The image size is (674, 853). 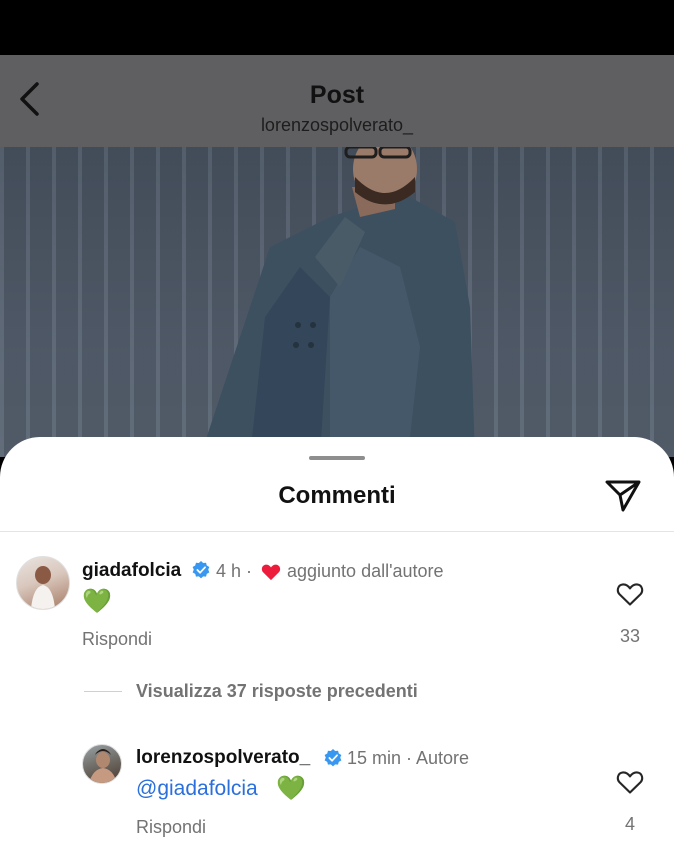 What do you see at coordinates (337, 125) in the screenshot?
I see `post-author-username: lorenzospolverato_` at bounding box center [337, 125].